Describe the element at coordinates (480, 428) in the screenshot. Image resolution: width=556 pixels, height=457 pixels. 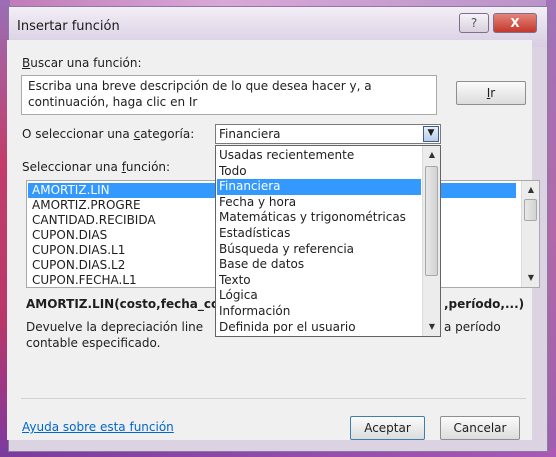
I see `cancel-button: Cancelar` at that location.